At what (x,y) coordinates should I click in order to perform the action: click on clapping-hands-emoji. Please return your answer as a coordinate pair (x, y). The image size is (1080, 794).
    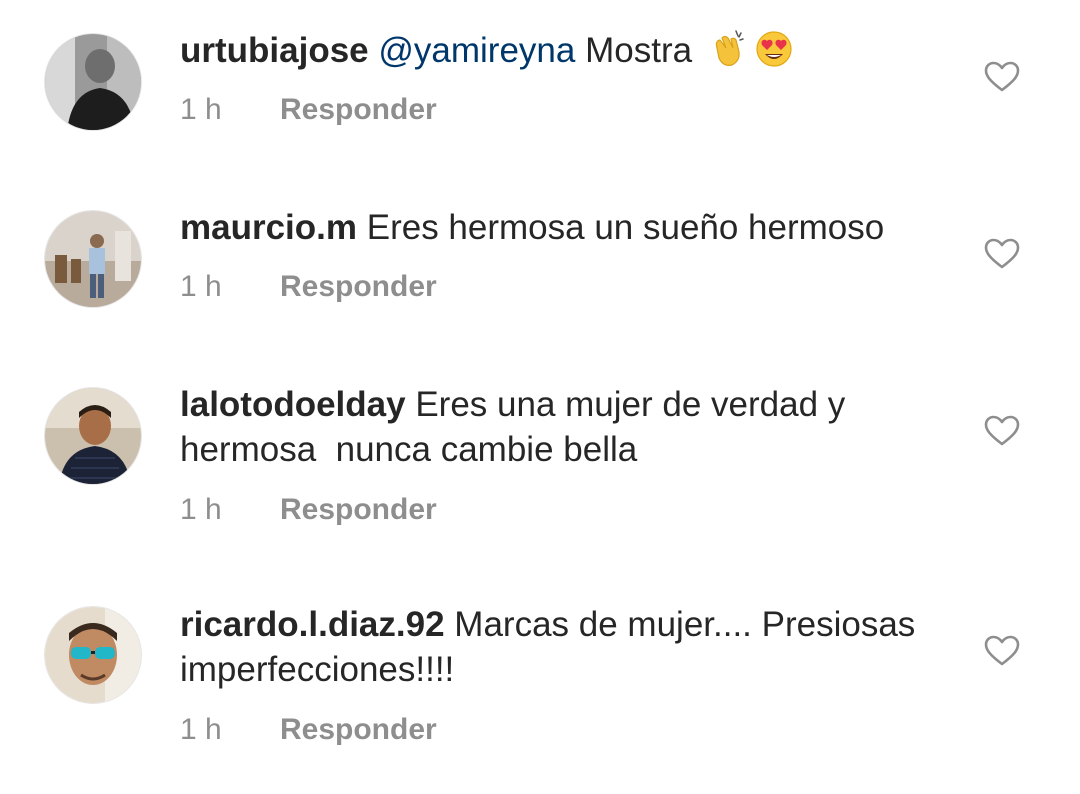
    Looking at the image, I should click on (728, 48).